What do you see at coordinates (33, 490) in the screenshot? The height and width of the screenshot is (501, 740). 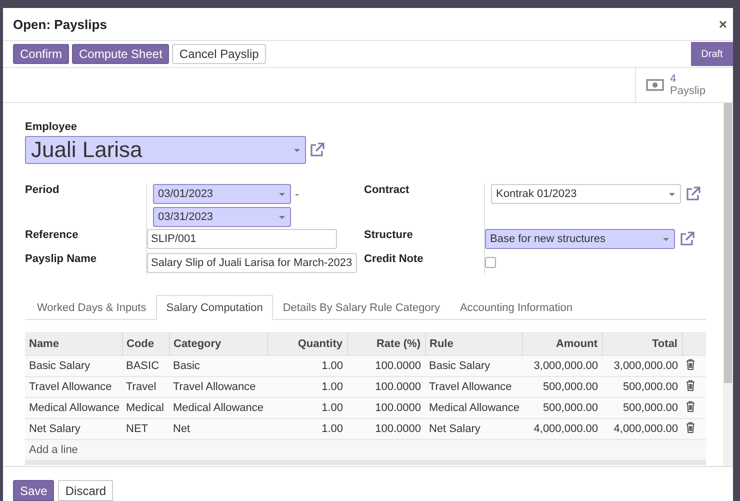 I see `footer-button: Save` at bounding box center [33, 490].